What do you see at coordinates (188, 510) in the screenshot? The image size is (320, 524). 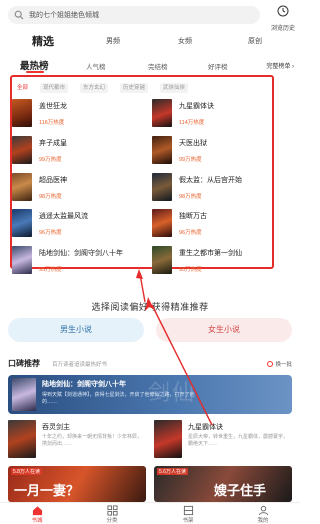 I see `bookshelf-icon` at bounding box center [188, 510].